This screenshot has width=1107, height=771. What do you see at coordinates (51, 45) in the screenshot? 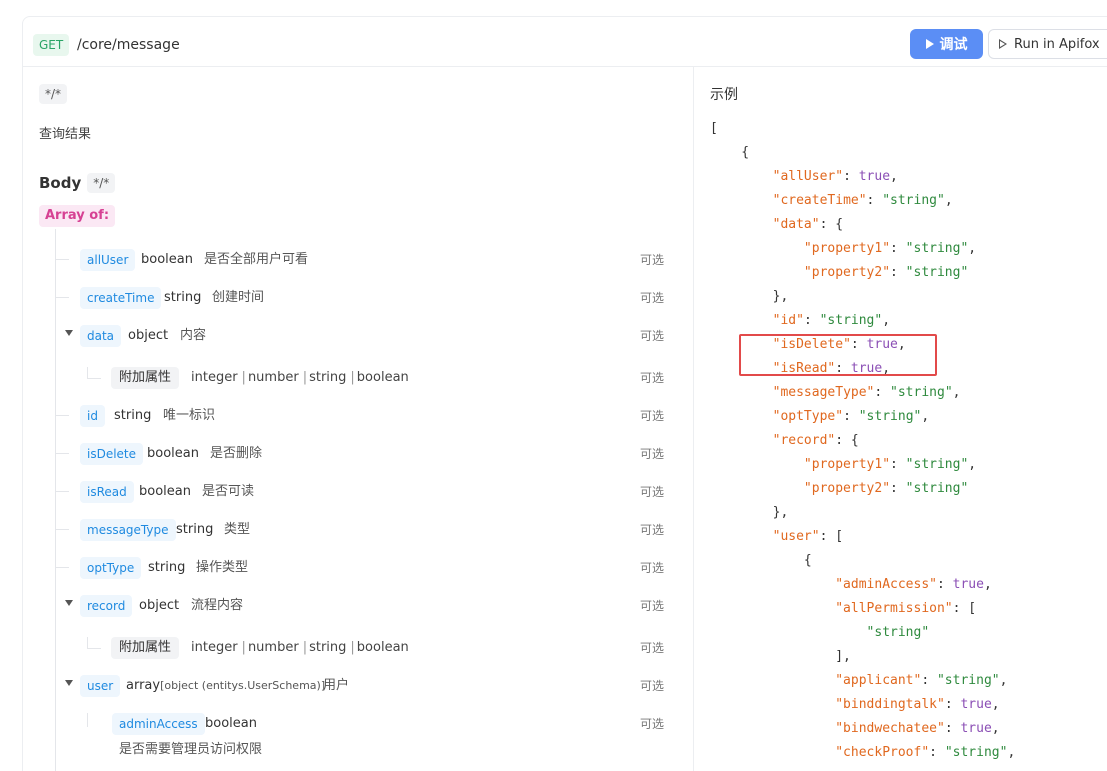
I see `http-method-badge: GET` at bounding box center [51, 45].